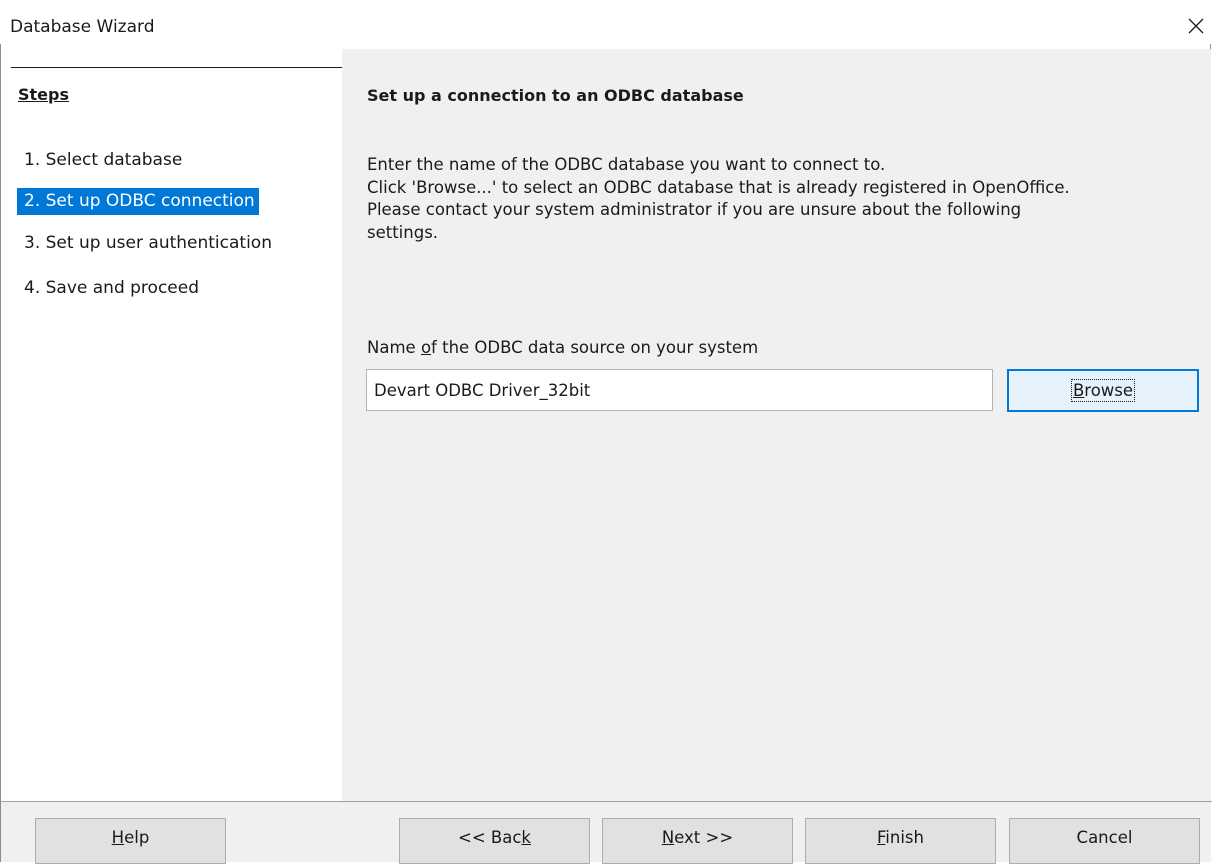 The height and width of the screenshot is (864, 1212). I want to click on button-mnemonic: B, so click(1078, 390).